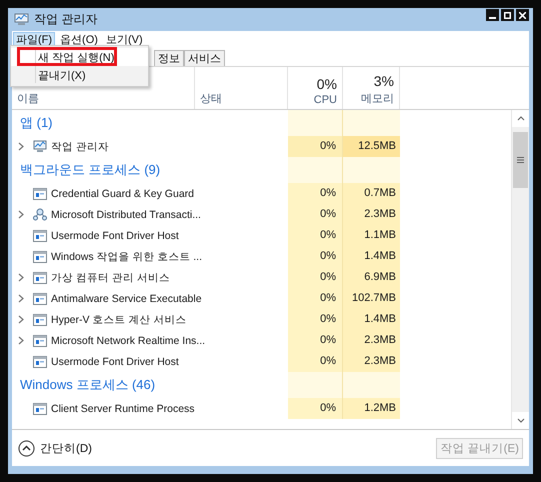 The height and width of the screenshot is (482, 541). I want to click on process-row: Credential Guard & Key Guard 0% 0.7MB, so click(261, 193).